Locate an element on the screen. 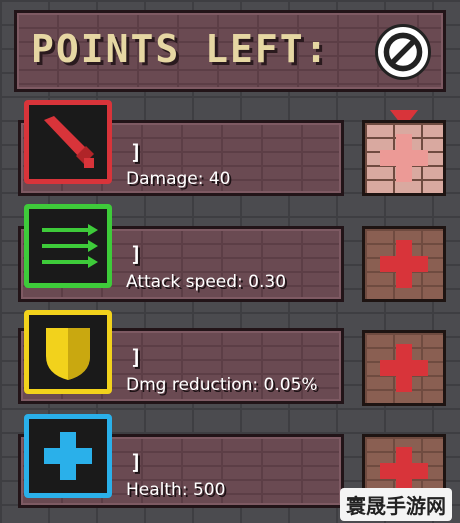 The height and width of the screenshot is (523, 460). add-damage-button is located at coordinates (404, 158).